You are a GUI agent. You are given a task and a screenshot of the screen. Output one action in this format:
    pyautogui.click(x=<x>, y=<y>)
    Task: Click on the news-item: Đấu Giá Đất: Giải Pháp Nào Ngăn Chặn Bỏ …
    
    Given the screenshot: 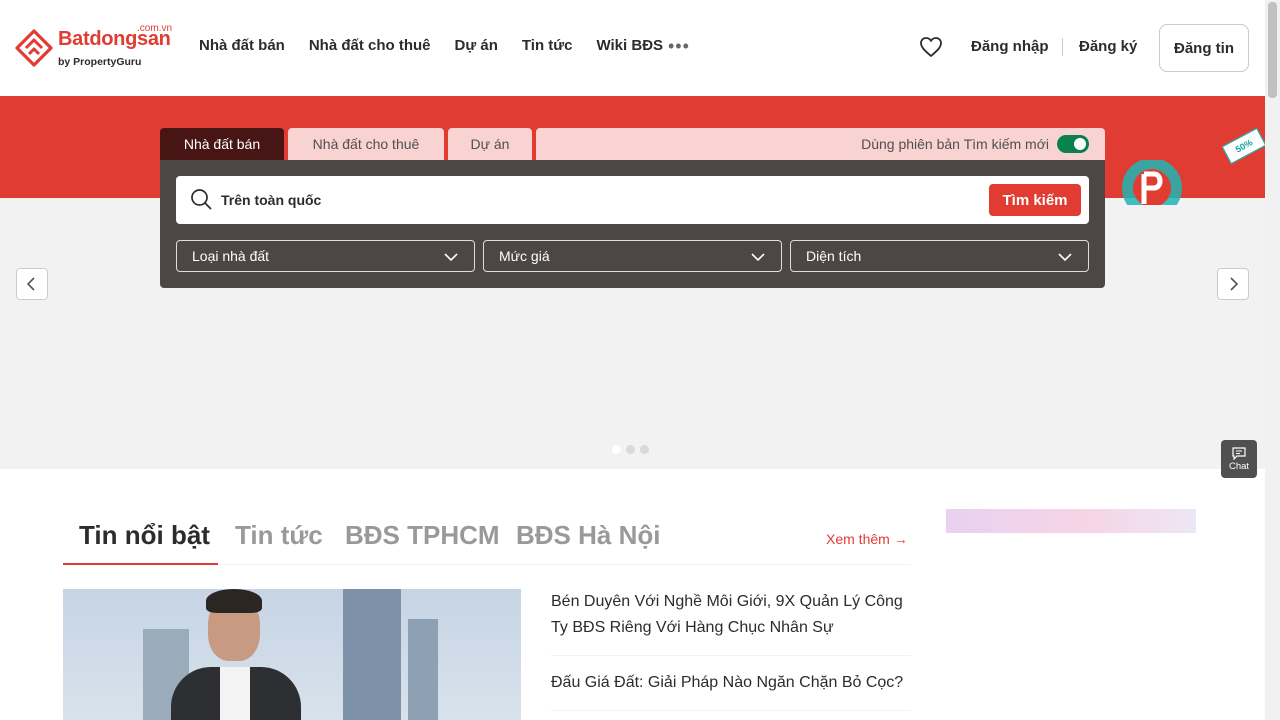 What is the action you would take?
    pyautogui.click(x=731, y=690)
    